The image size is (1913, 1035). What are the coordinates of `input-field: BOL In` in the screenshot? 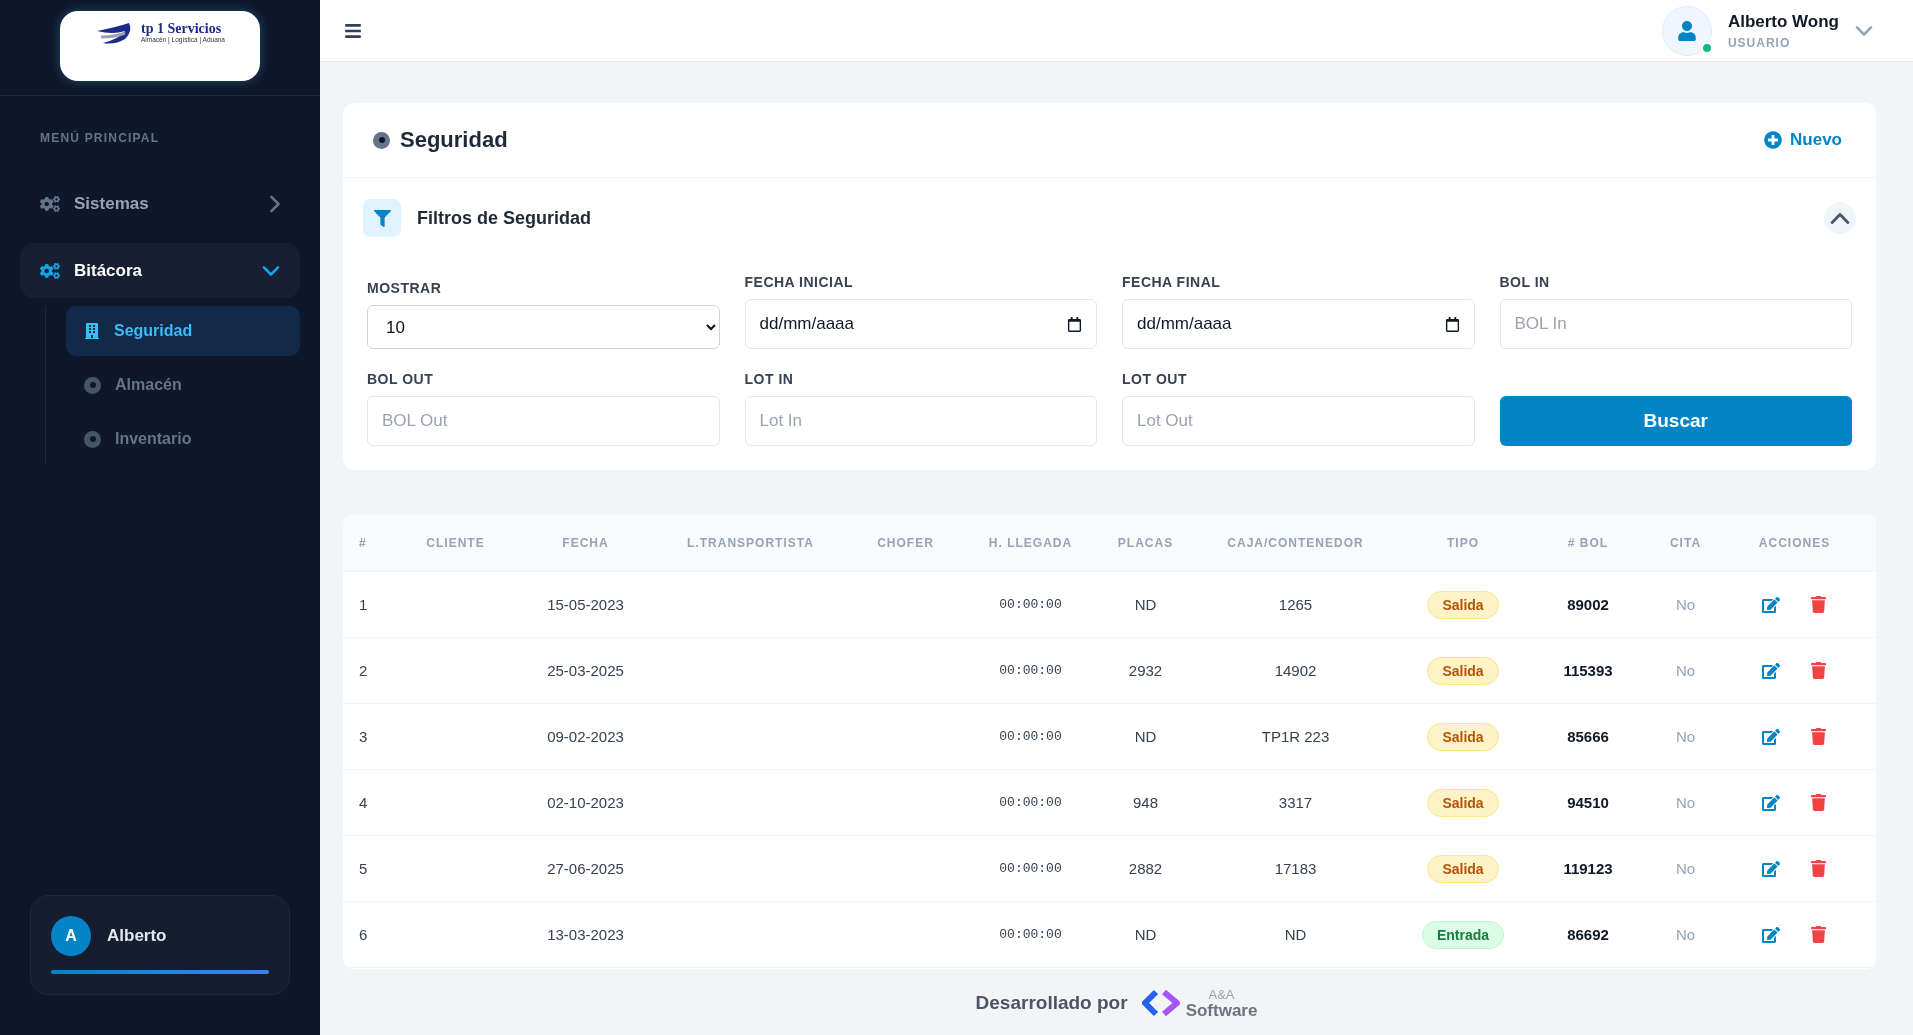 It's located at (1675, 324).